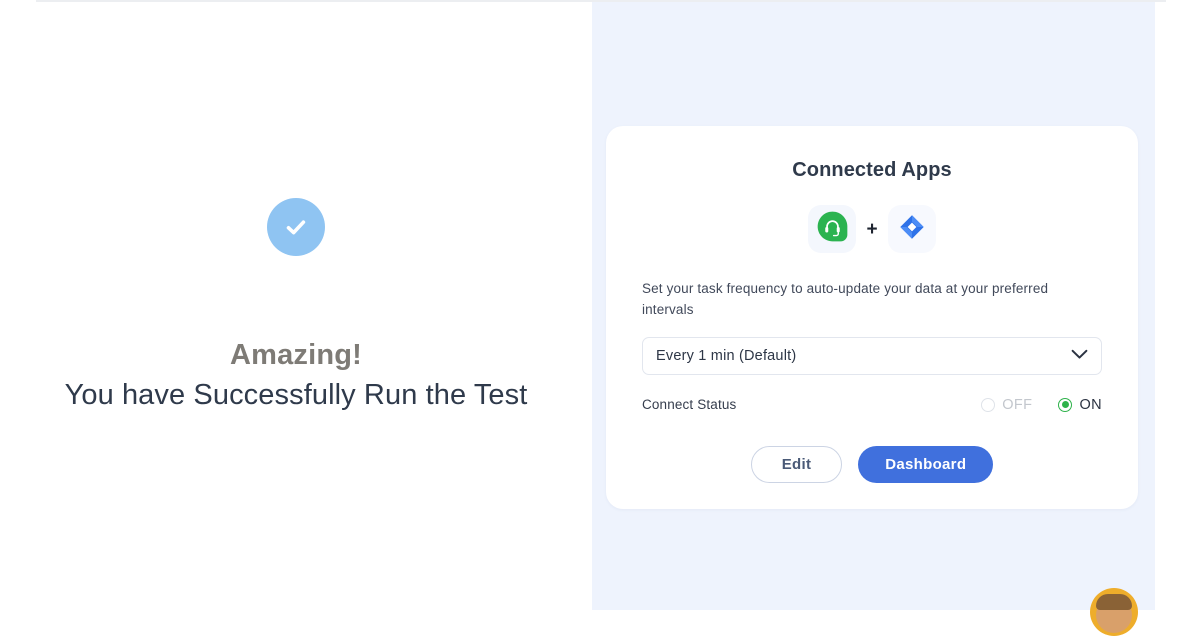 This screenshot has height=636, width=1200. I want to click on chat-widget-avatar, so click(1114, 612).